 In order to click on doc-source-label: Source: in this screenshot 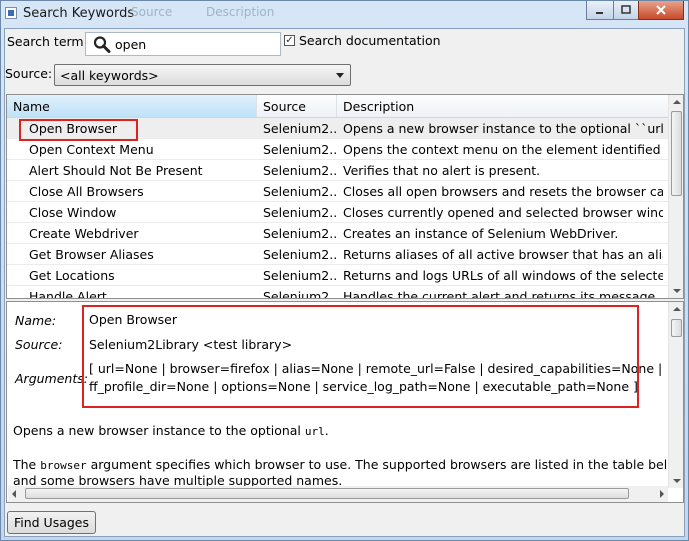, I will do `click(39, 344)`.